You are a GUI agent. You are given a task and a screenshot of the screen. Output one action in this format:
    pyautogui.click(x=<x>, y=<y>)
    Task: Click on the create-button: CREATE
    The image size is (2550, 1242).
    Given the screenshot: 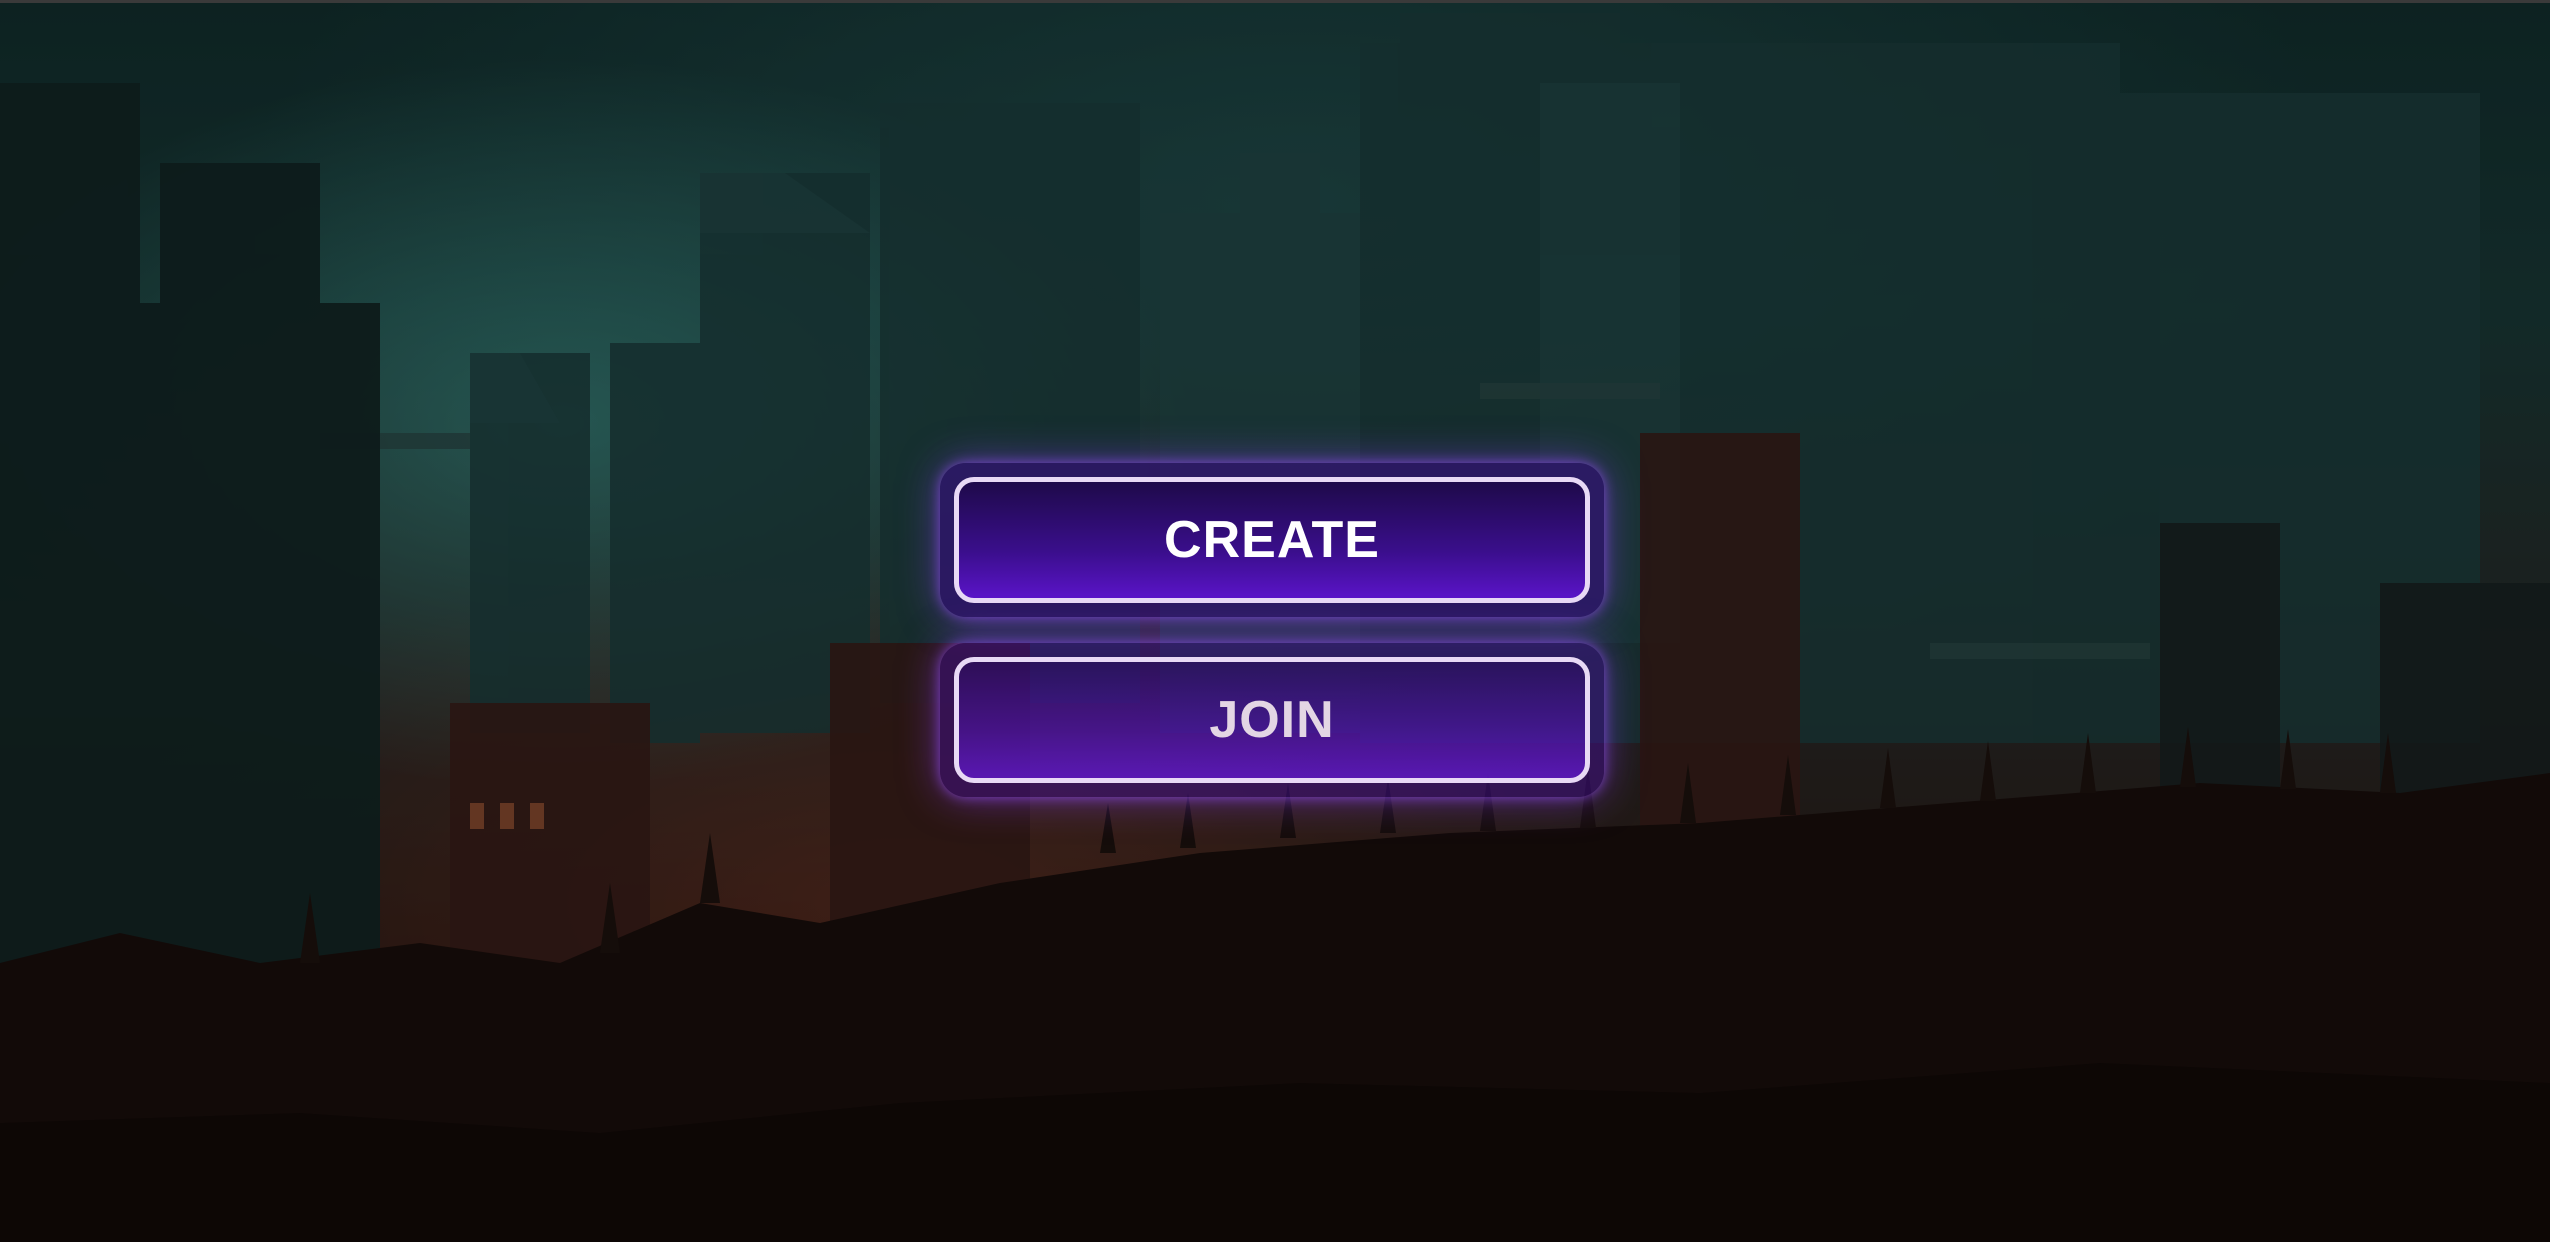 What is the action you would take?
    pyautogui.click(x=1272, y=540)
    